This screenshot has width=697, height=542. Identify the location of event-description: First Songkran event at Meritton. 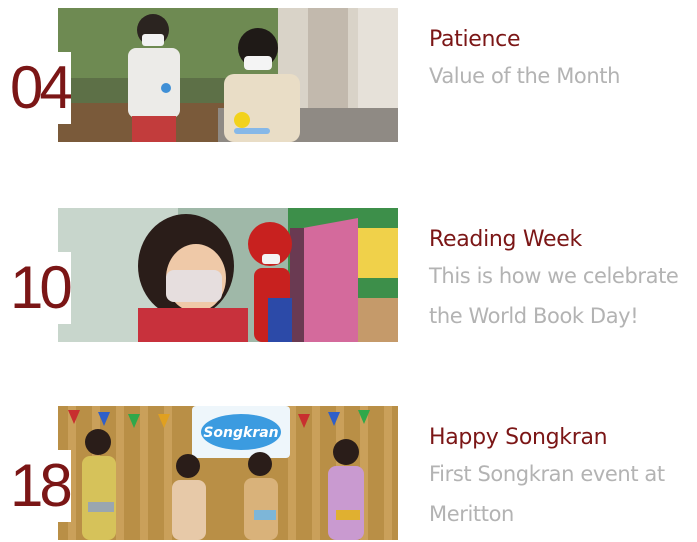
(547, 494).